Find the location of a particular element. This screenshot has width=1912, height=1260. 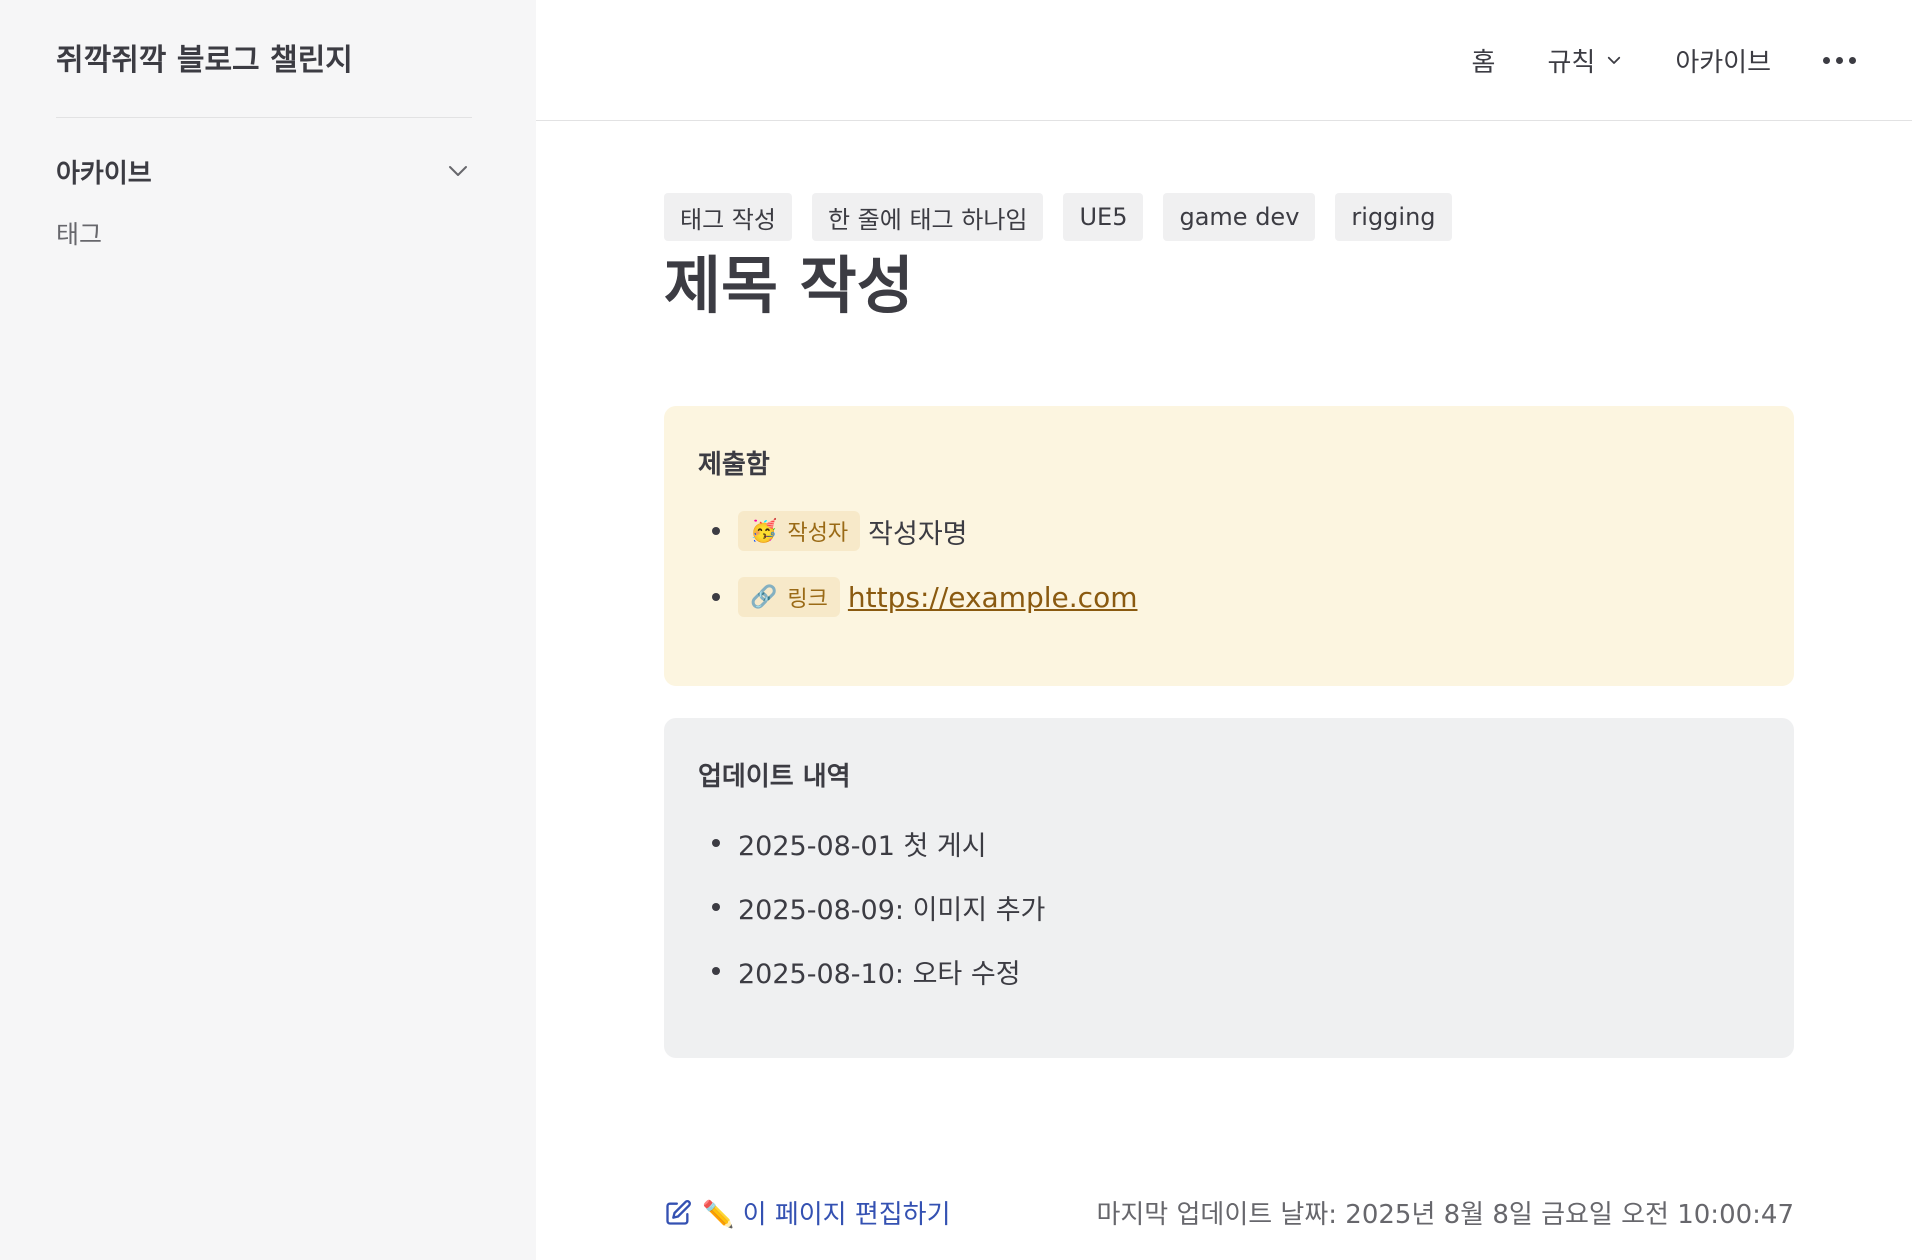

submission-list: 🥳 작성자 작성자명 🔗 링크 https://example.com is located at coordinates (1229, 564).